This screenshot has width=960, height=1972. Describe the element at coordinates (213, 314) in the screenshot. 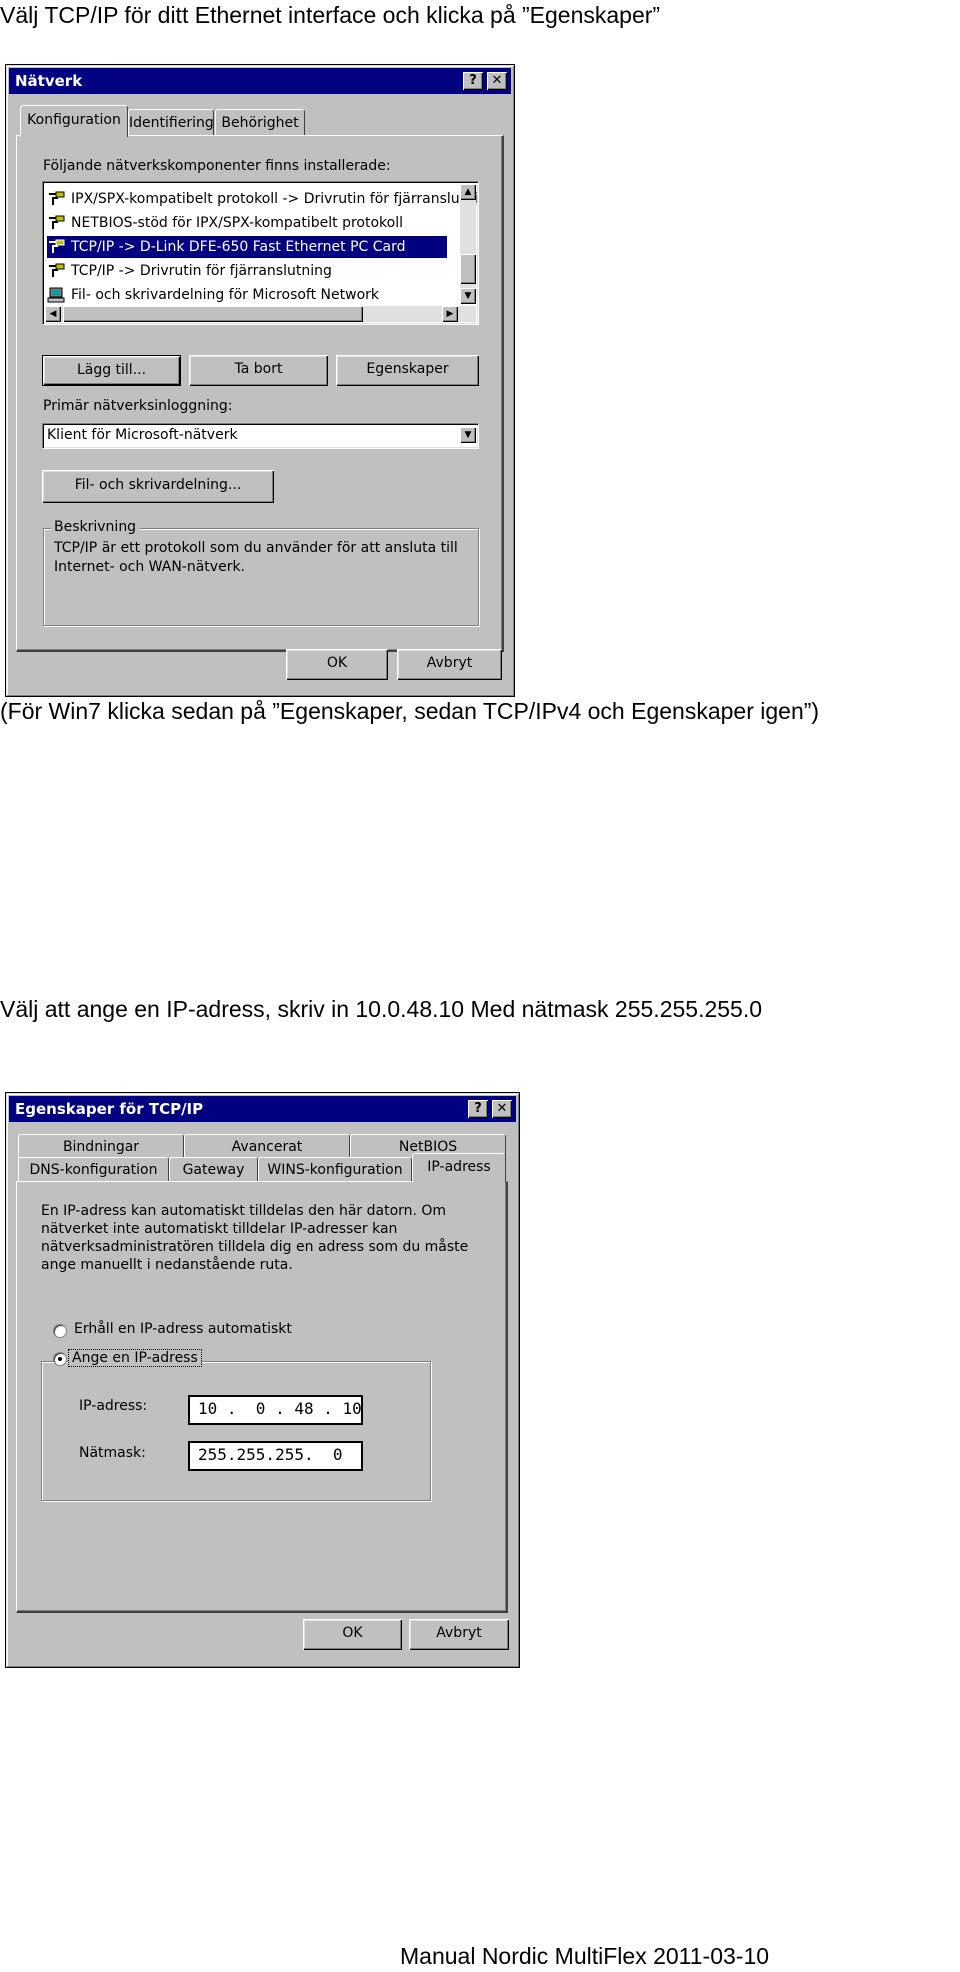

I see `scroll-thumb-horizontal` at that location.